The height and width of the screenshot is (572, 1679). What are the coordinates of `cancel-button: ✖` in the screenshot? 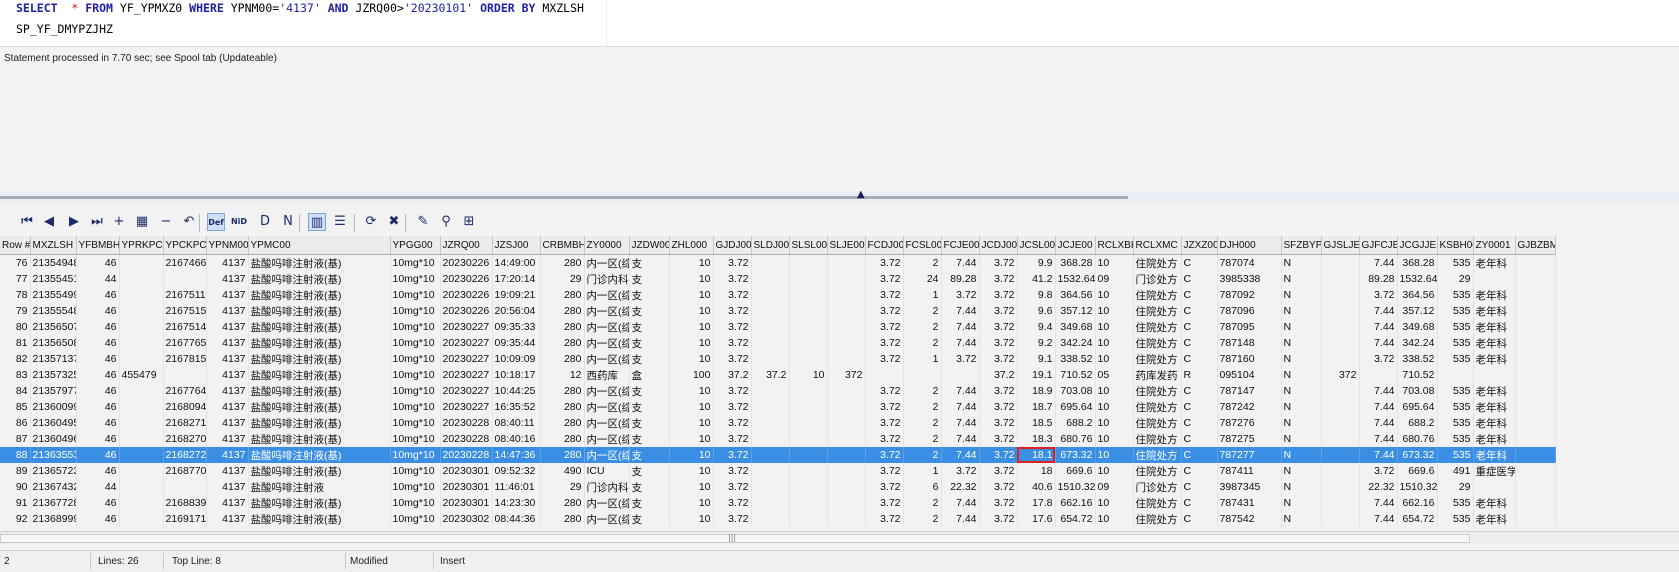 It's located at (394, 222).